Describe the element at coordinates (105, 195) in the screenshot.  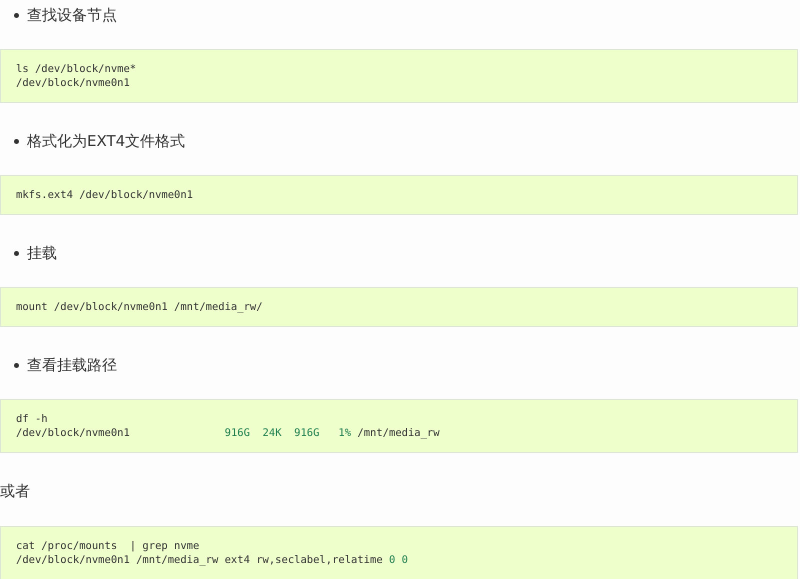
I see `code-line: mkfs.ext4 /dev/block/nvme0n1` at that location.